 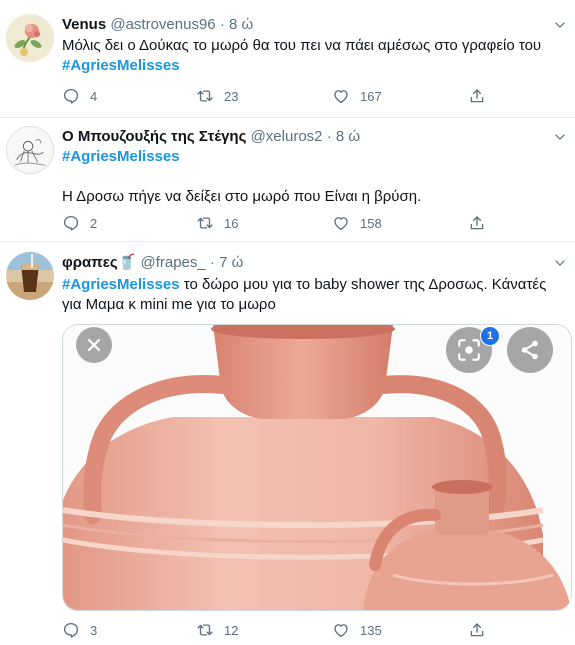 I want to click on retweet-count: 16, so click(x=231, y=223).